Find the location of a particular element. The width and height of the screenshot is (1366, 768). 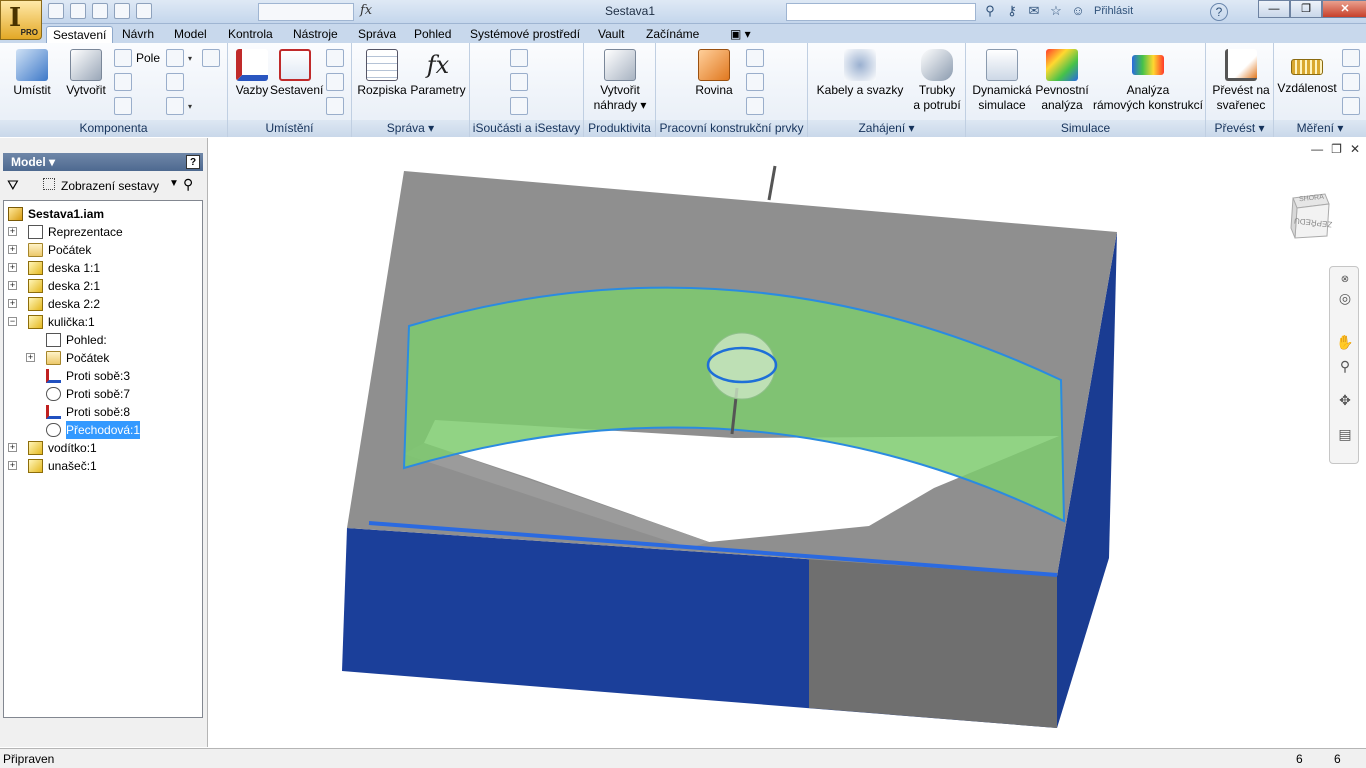

new-icon is located at coordinates (56, 11).